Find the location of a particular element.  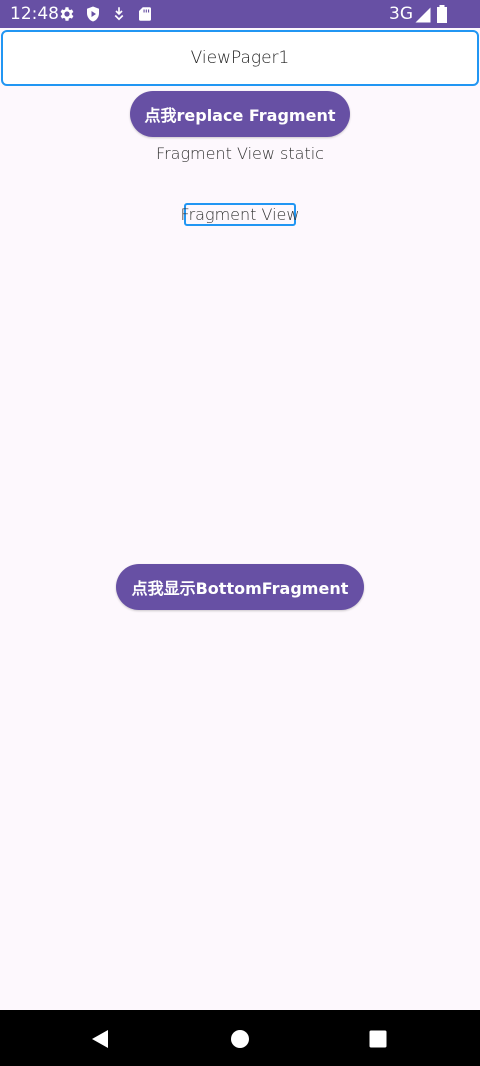

download-icon is located at coordinates (119, 14).